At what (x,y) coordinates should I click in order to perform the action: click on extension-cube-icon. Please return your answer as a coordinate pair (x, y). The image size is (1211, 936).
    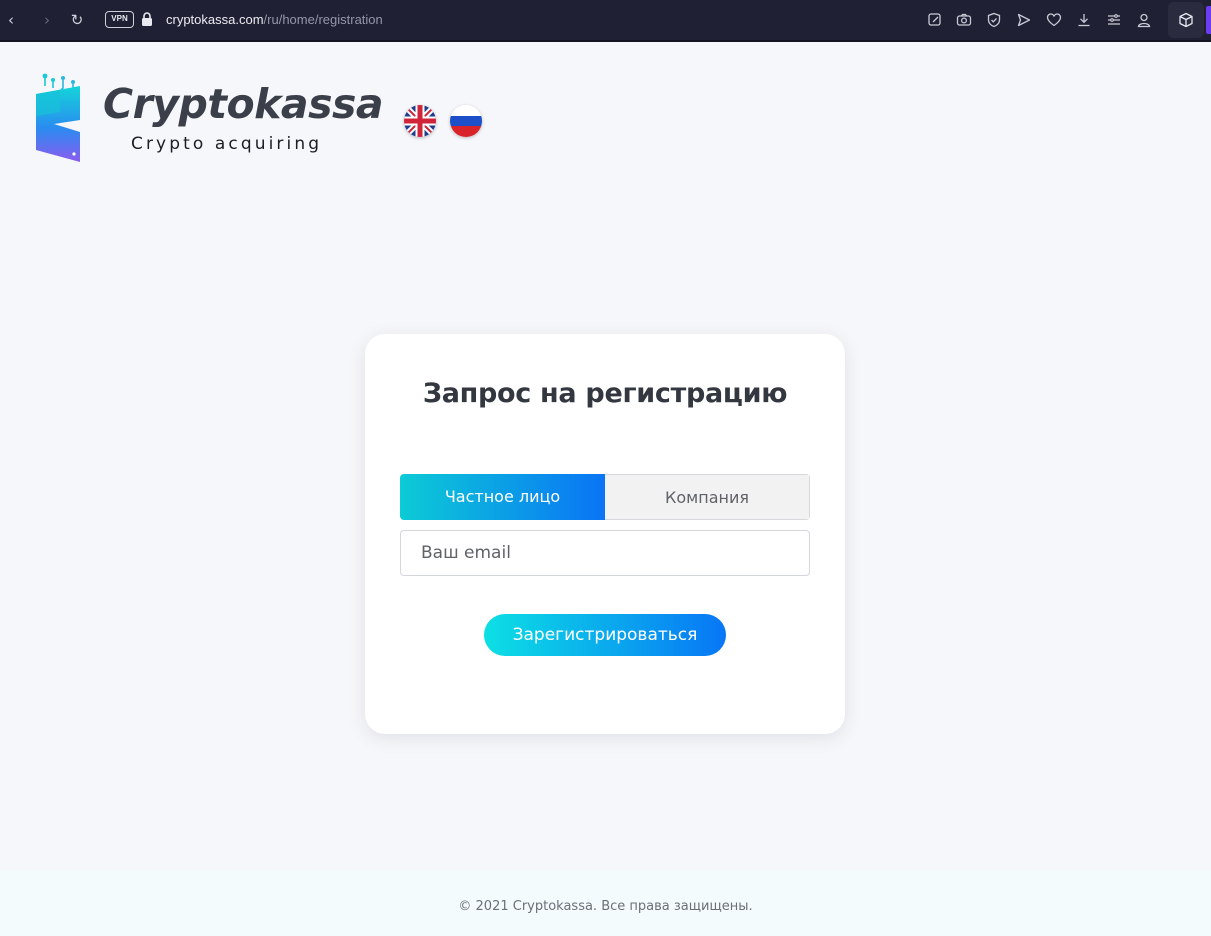
    Looking at the image, I should click on (1186, 20).